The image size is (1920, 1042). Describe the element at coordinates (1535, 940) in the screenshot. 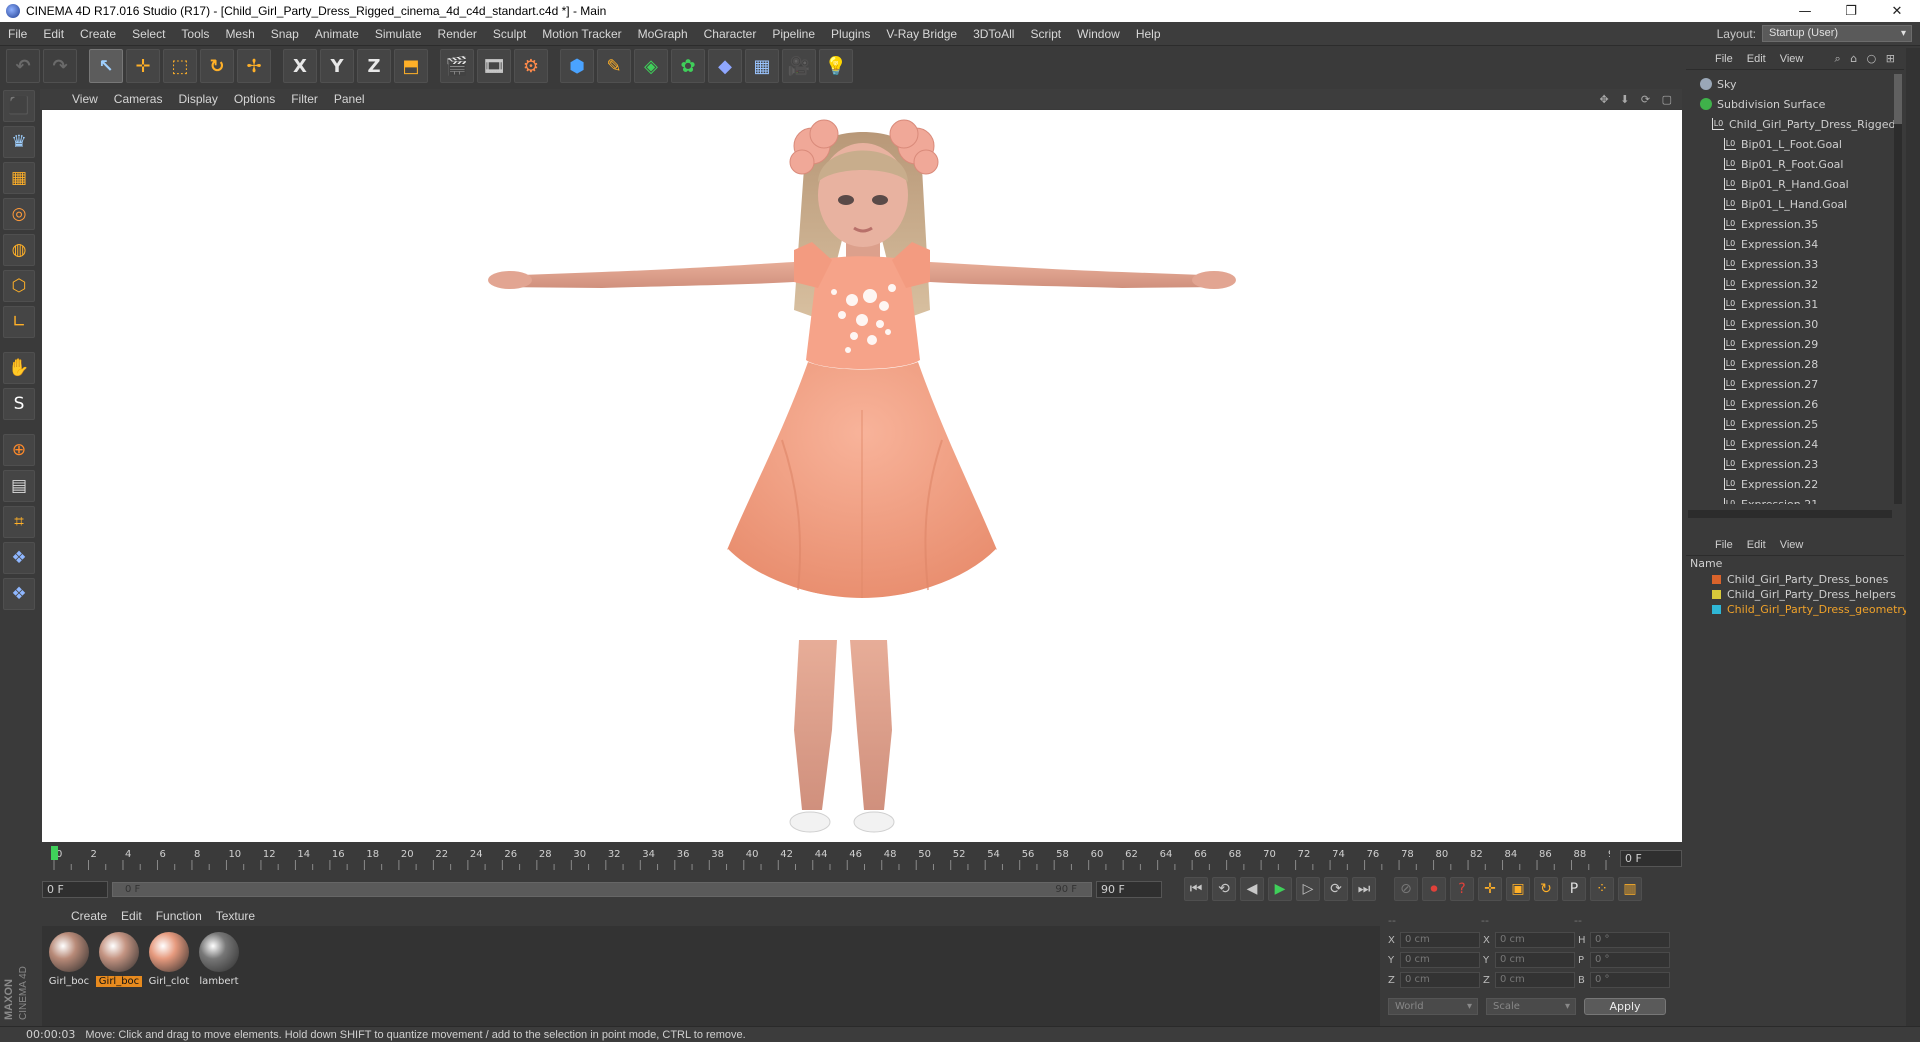

I see `size-x-field: 0 cm` at that location.